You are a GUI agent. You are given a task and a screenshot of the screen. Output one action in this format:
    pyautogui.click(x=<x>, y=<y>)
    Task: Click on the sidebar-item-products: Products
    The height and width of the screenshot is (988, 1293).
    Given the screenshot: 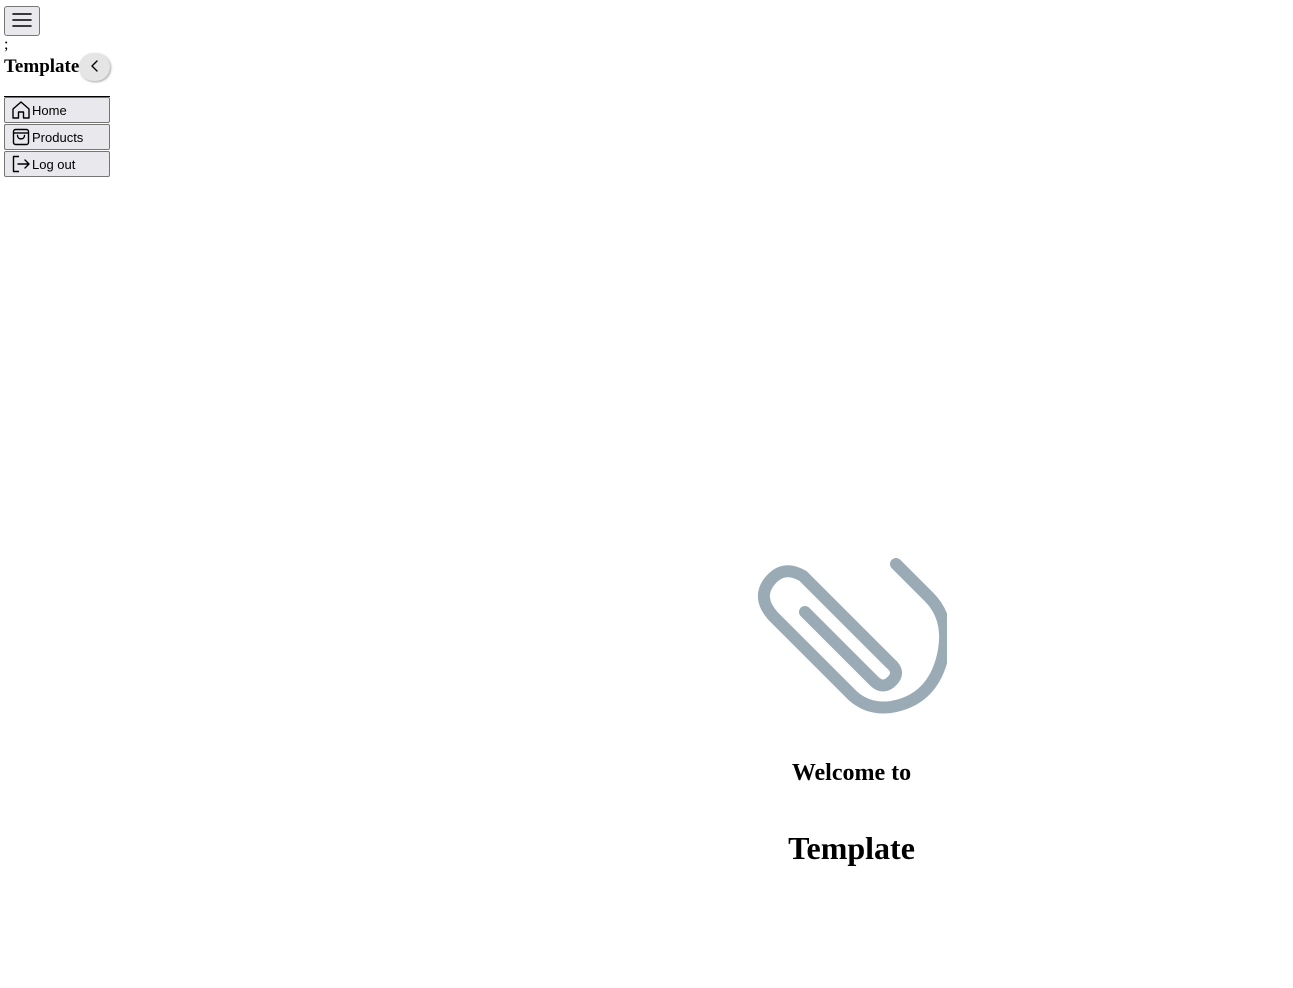 What is the action you would take?
    pyautogui.click(x=57, y=137)
    